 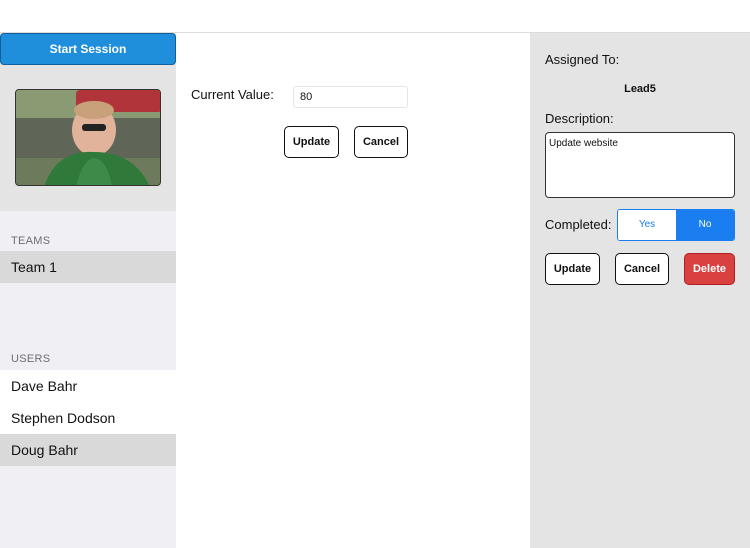 I want to click on users-header: USERS, so click(x=31, y=359).